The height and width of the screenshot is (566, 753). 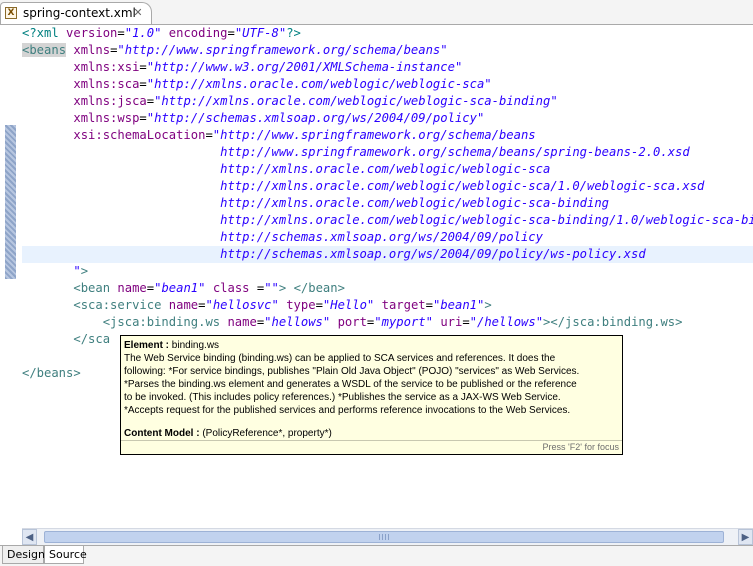 What do you see at coordinates (162, 433) in the screenshot?
I see `hover-content-model-label: Content Model :` at bounding box center [162, 433].